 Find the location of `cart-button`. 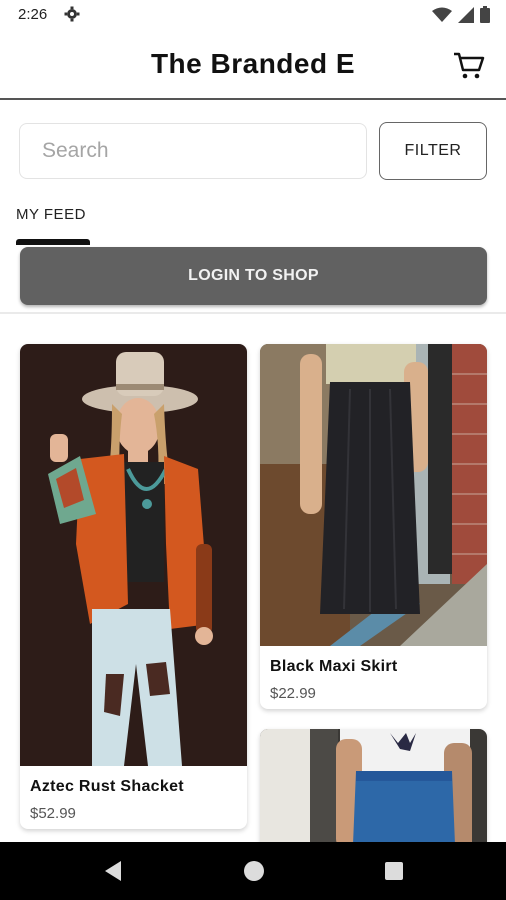

cart-button is located at coordinates (469, 65).